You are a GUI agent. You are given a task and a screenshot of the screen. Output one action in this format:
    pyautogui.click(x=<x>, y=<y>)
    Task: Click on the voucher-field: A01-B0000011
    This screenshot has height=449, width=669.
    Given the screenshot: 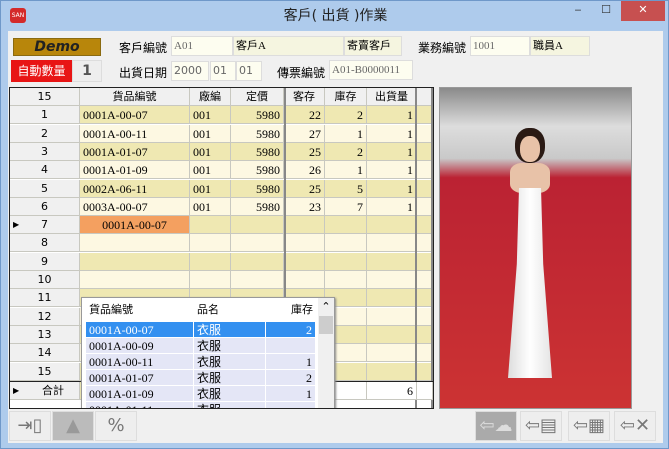 What is the action you would take?
    pyautogui.click(x=371, y=70)
    